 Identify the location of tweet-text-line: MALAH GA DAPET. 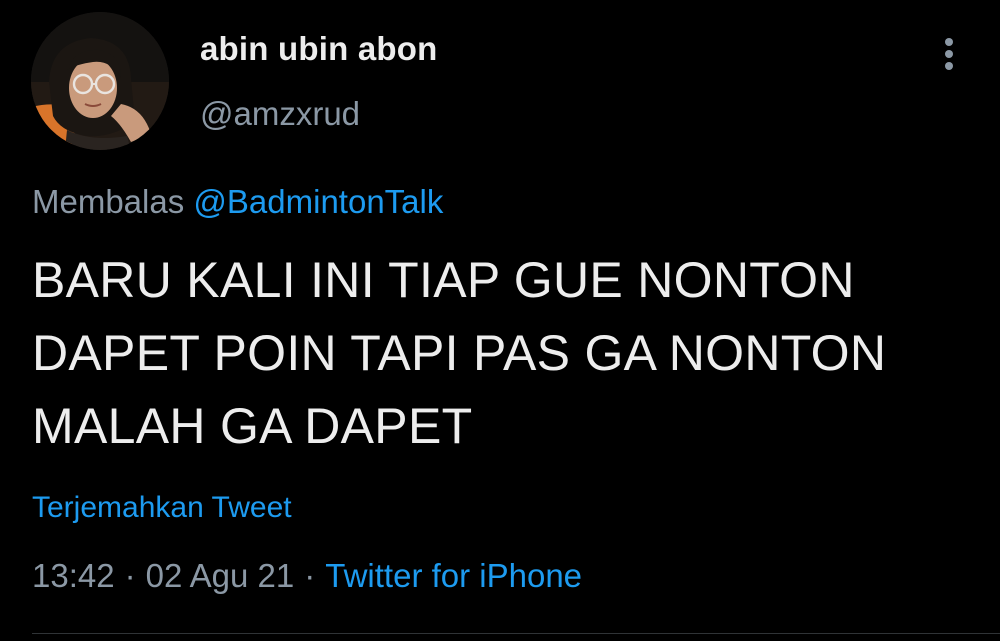
(252, 426).